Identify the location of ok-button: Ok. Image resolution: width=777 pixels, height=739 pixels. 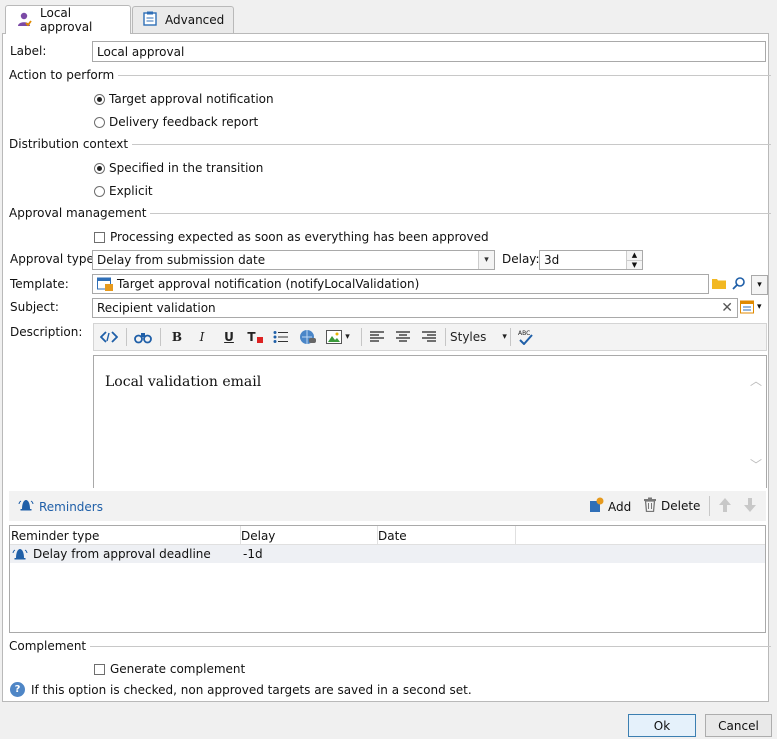
(662, 725).